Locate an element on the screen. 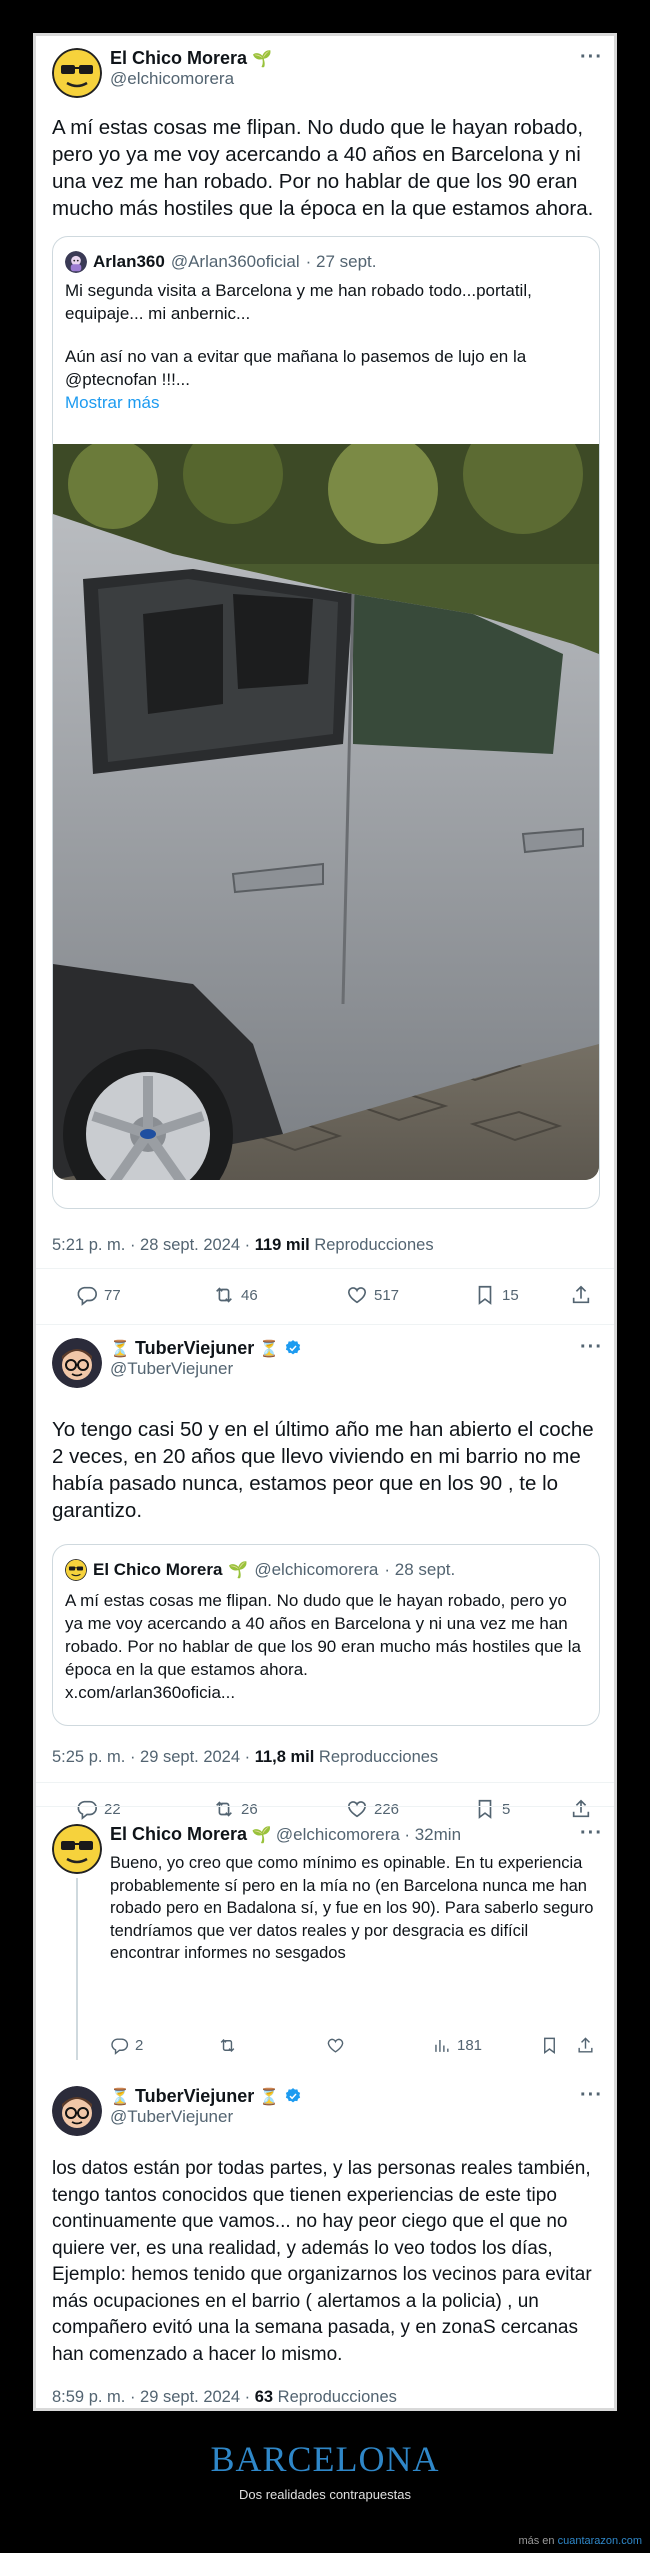  quote-author-name: Arlan360 is located at coordinates (129, 261).